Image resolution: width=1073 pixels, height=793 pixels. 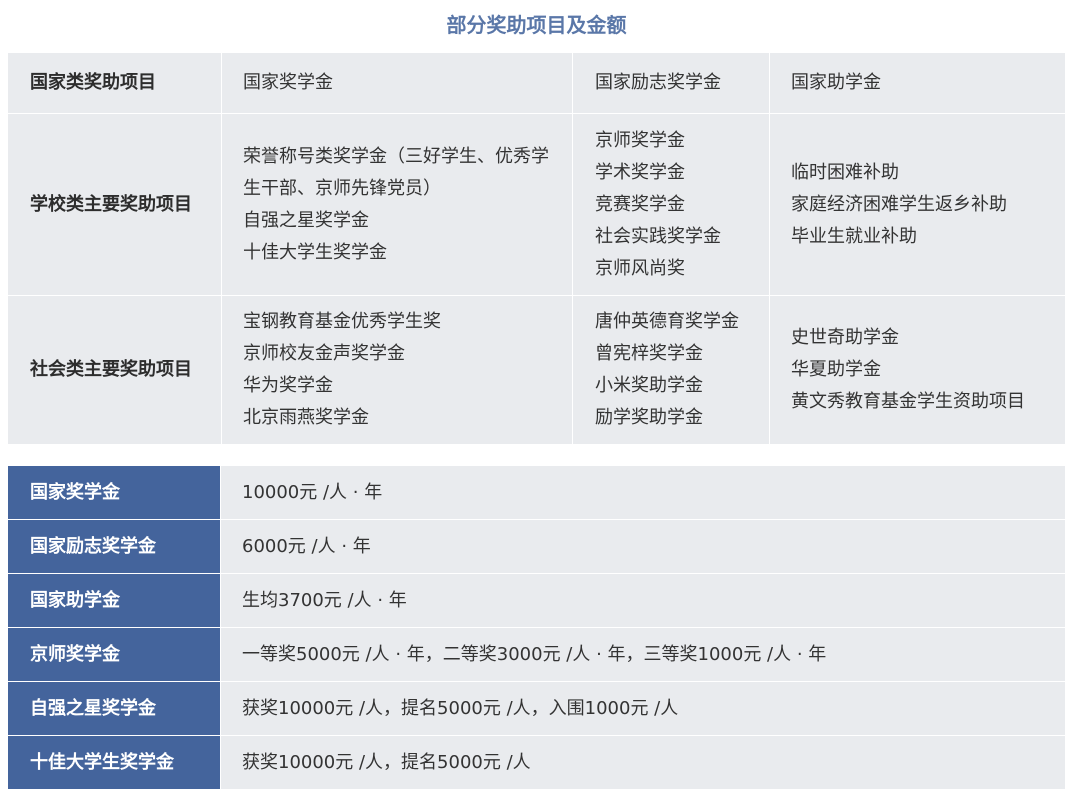 I want to click on project-item: 京师奖学金, so click(x=640, y=140).